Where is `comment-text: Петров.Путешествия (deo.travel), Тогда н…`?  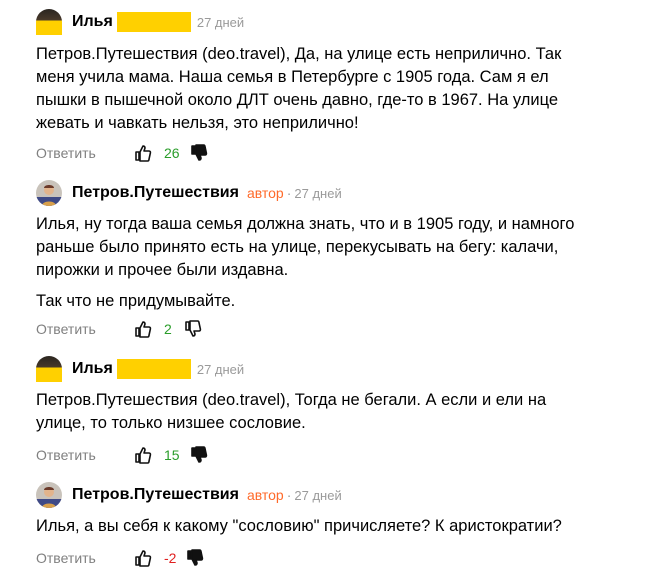 comment-text: Петров.Путешествия (deo.travel), Тогда н… is located at coordinates (316, 412).